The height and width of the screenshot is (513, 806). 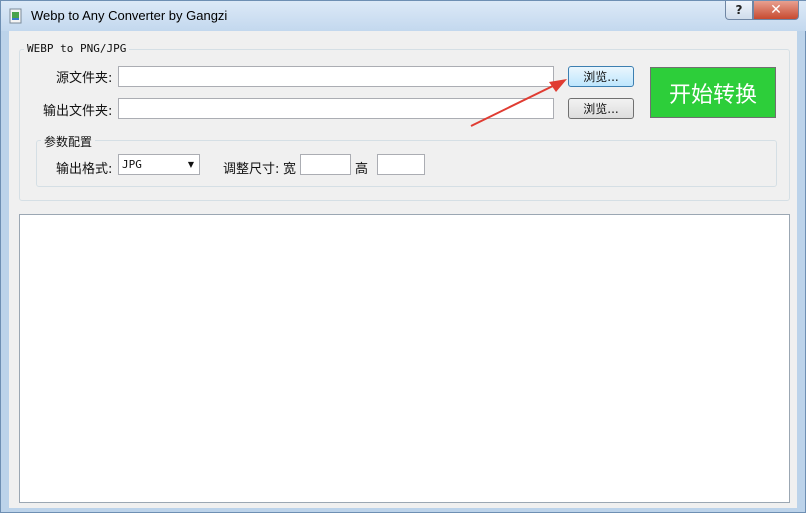 I want to click on start-convert-button: 开始转换, so click(x=713, y=92).